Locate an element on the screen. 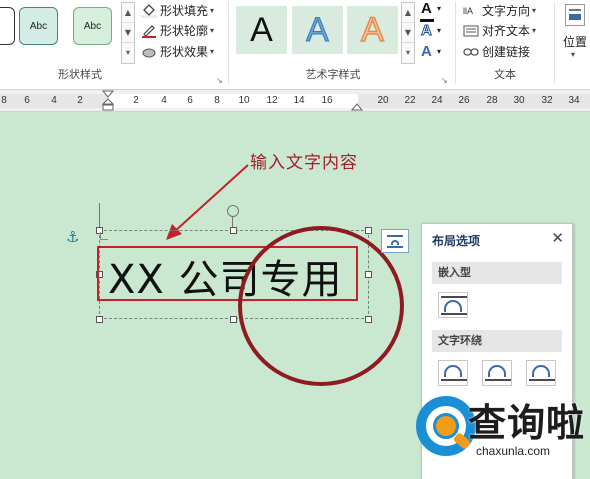 The height and width of the screenshot is (479, 590). wrap-tight-option is located at coordinates (497, 373).